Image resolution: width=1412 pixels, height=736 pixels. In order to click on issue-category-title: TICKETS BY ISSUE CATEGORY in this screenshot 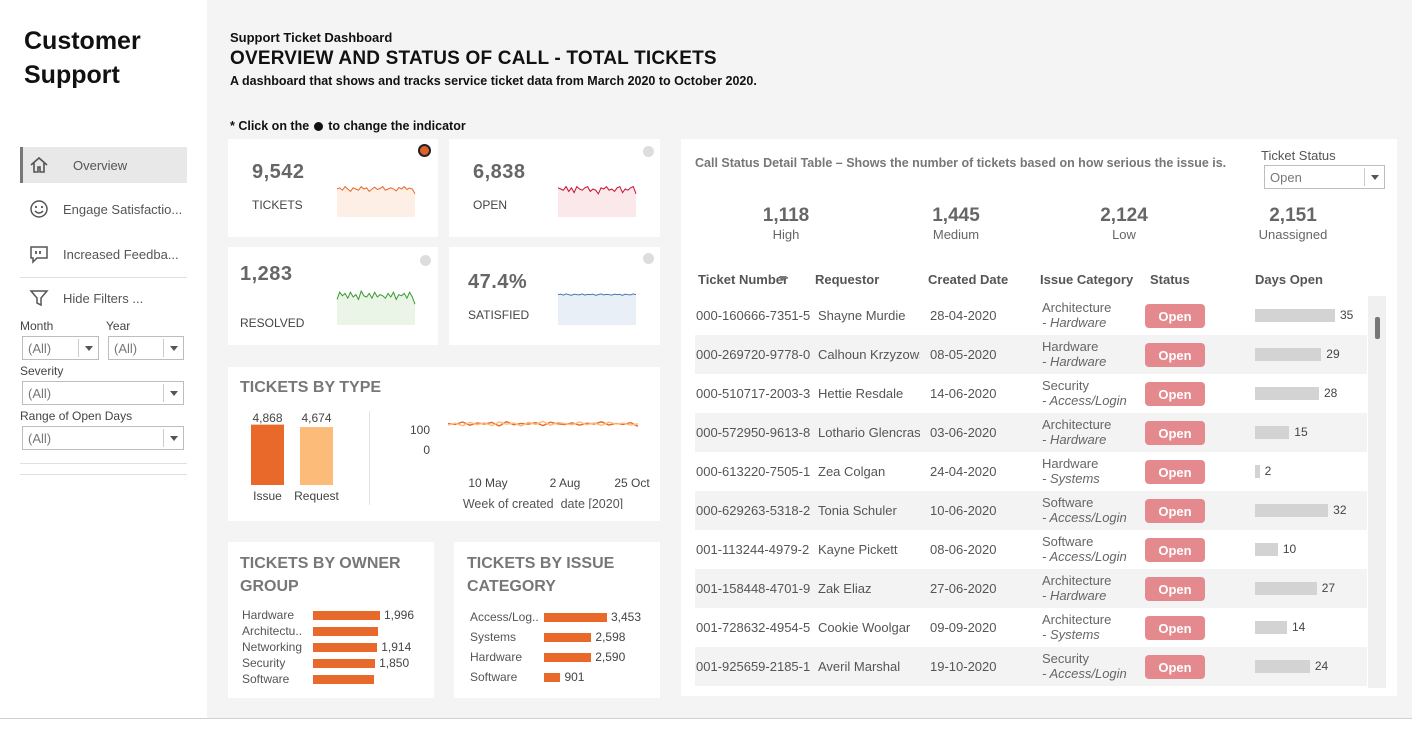, I will do `click(540, 575)`.